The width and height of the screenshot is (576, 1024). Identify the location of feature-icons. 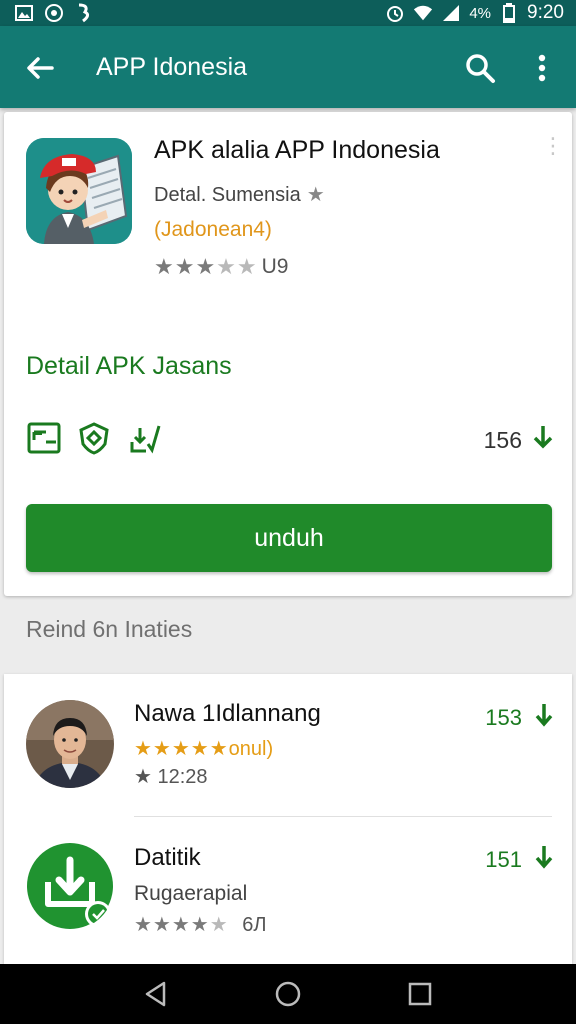
(94, 438).